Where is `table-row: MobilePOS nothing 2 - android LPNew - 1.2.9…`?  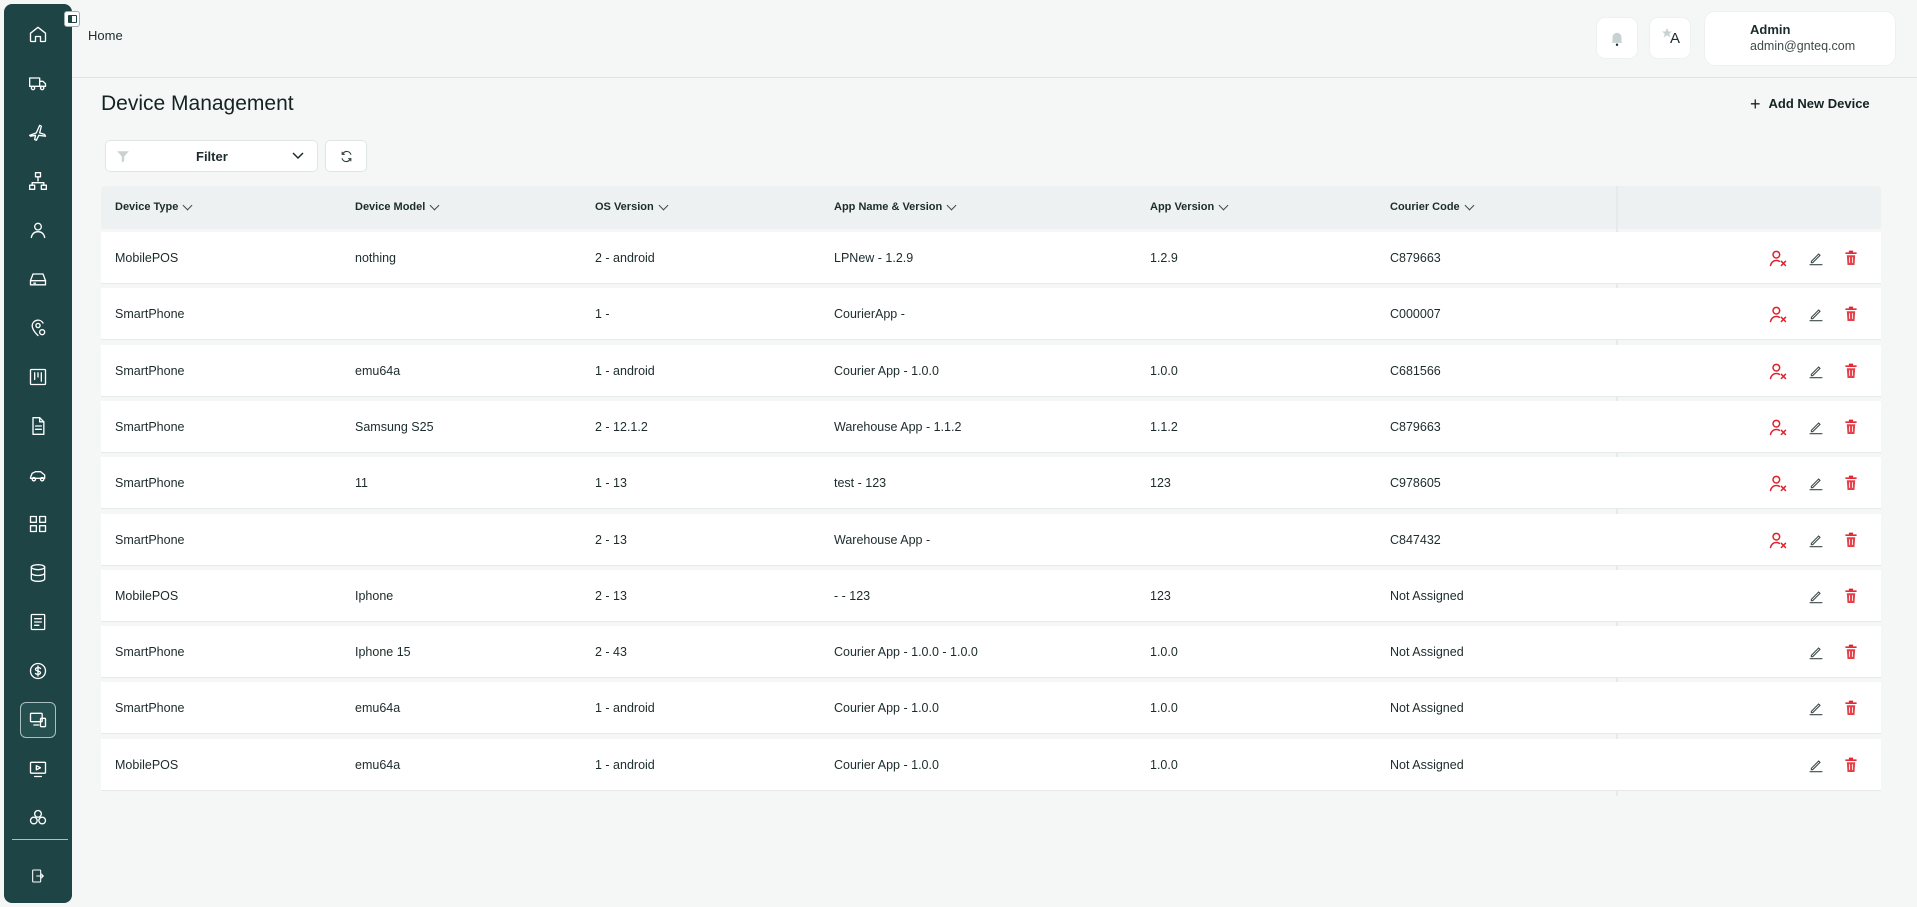 table-row: MobilePOS nothing 2 - android LPNew - 1.2.9… is located at coordinates (991, 258).